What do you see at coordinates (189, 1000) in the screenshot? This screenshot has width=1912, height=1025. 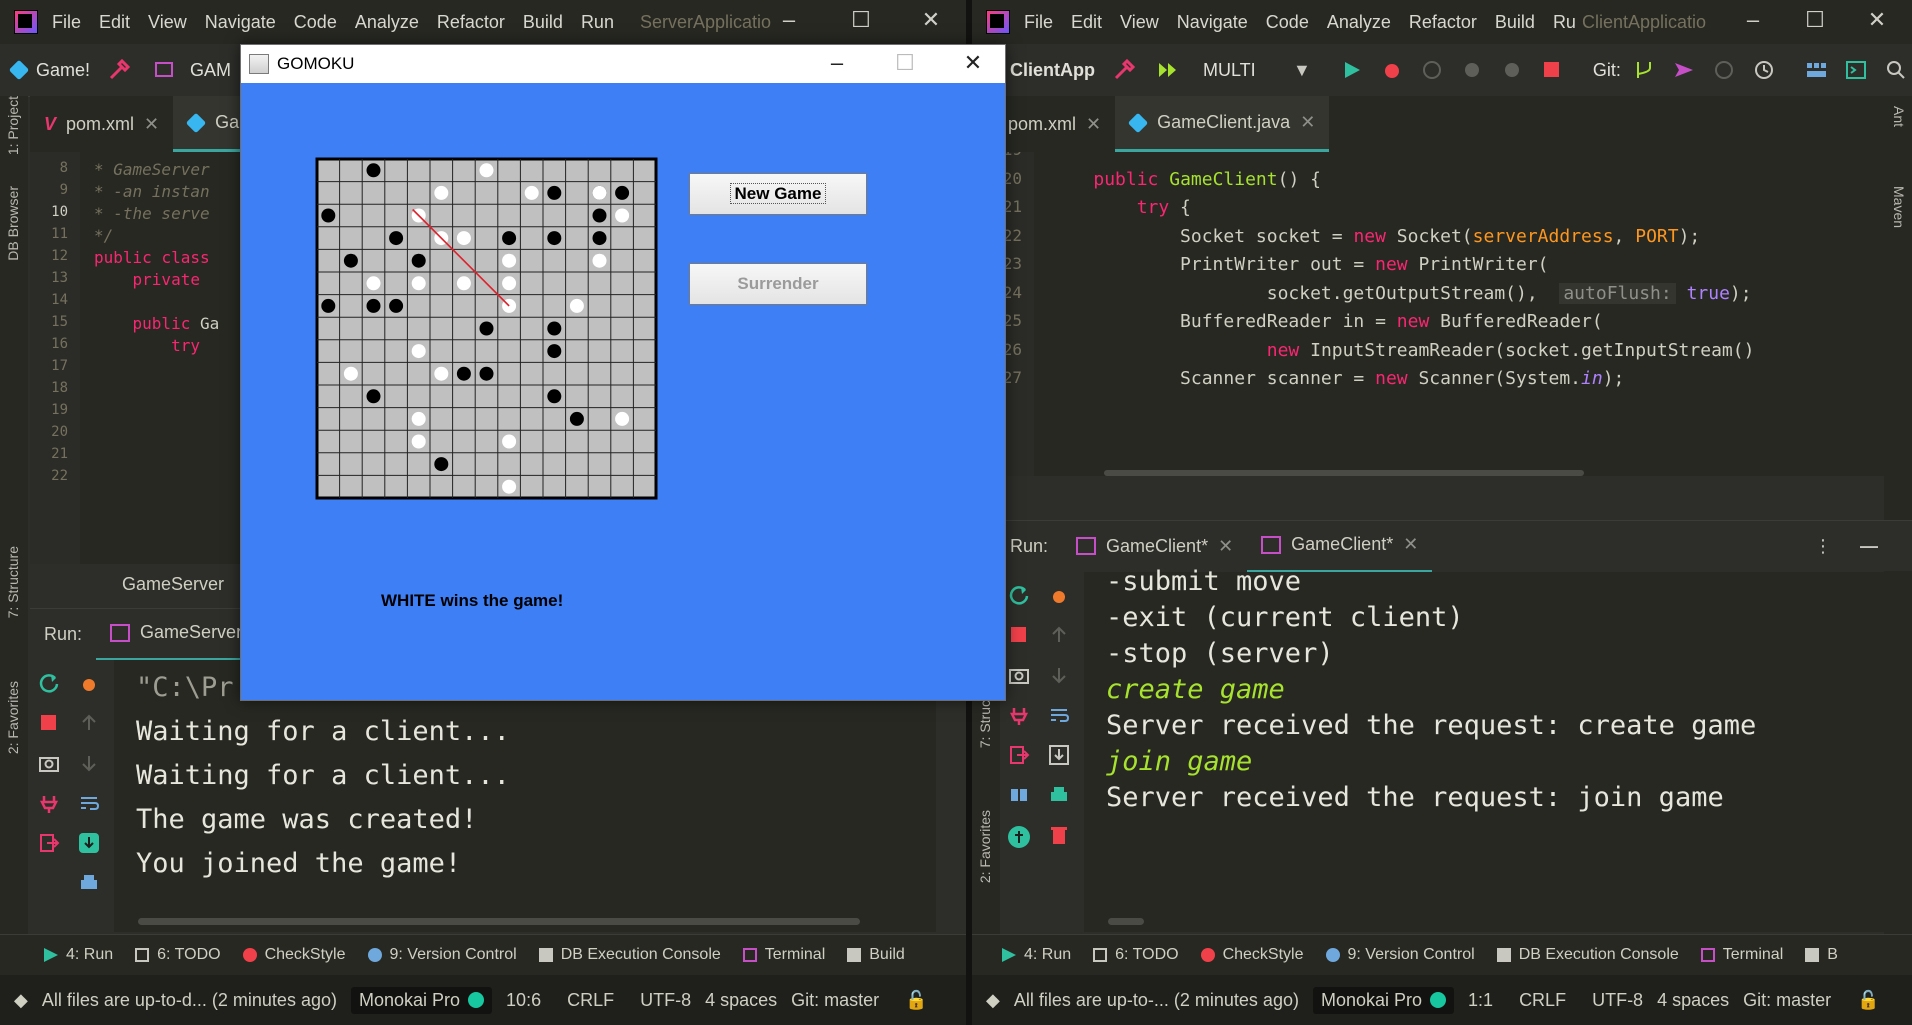 I see `status-message: All files are up-to-d... (2 minutes ago)` at bounding box center [189, 1000].